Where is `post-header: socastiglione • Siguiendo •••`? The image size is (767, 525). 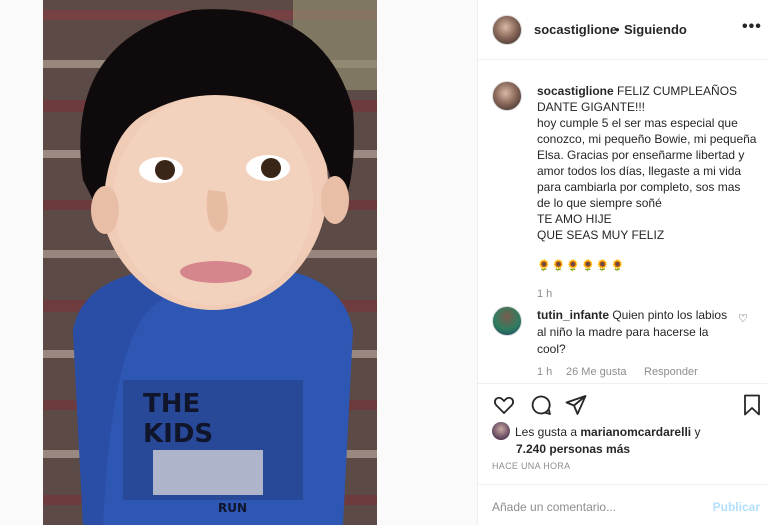
post-header: socastiglione • Siguiendo ••• is located at coordinates (622, 30).